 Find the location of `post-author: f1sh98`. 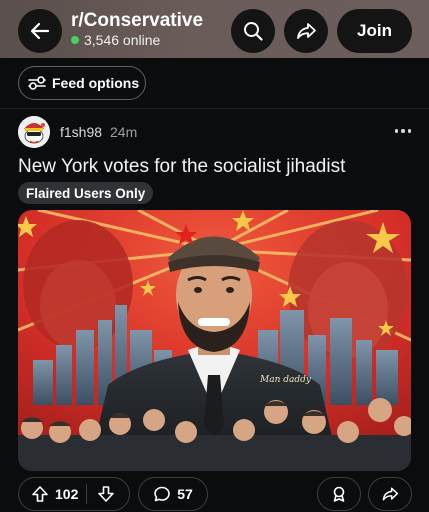

post-author: f1sh98 is located at coordinates (81, 132).